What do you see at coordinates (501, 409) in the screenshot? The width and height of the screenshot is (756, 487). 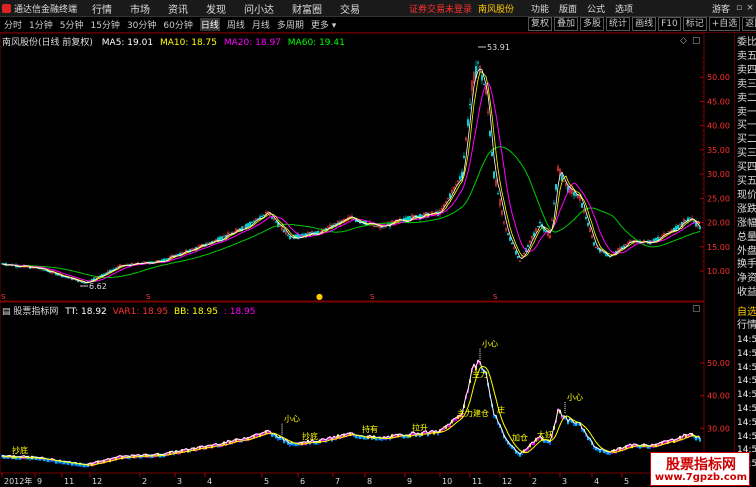 I see `indicator-annotation: 庄` at bounding box center [501, 409].